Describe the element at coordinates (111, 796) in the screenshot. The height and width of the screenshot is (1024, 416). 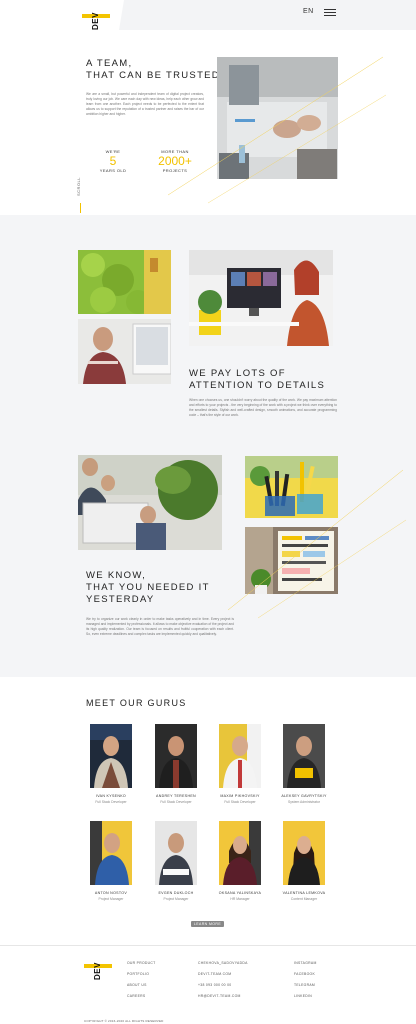
I see `guru-name-1: IVAN KYSENKO` at that location.